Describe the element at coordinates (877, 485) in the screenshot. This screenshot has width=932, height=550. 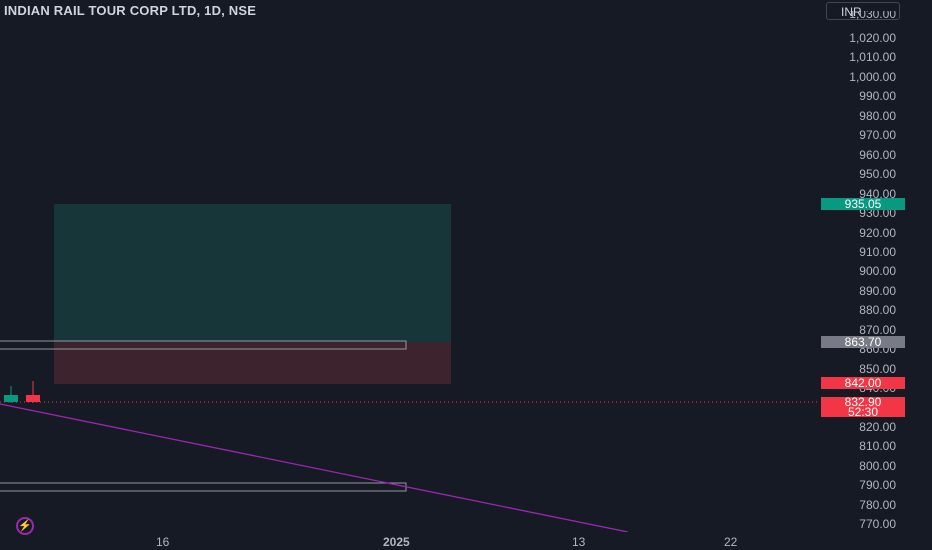
I see `price-tick: 790.00` at that location.